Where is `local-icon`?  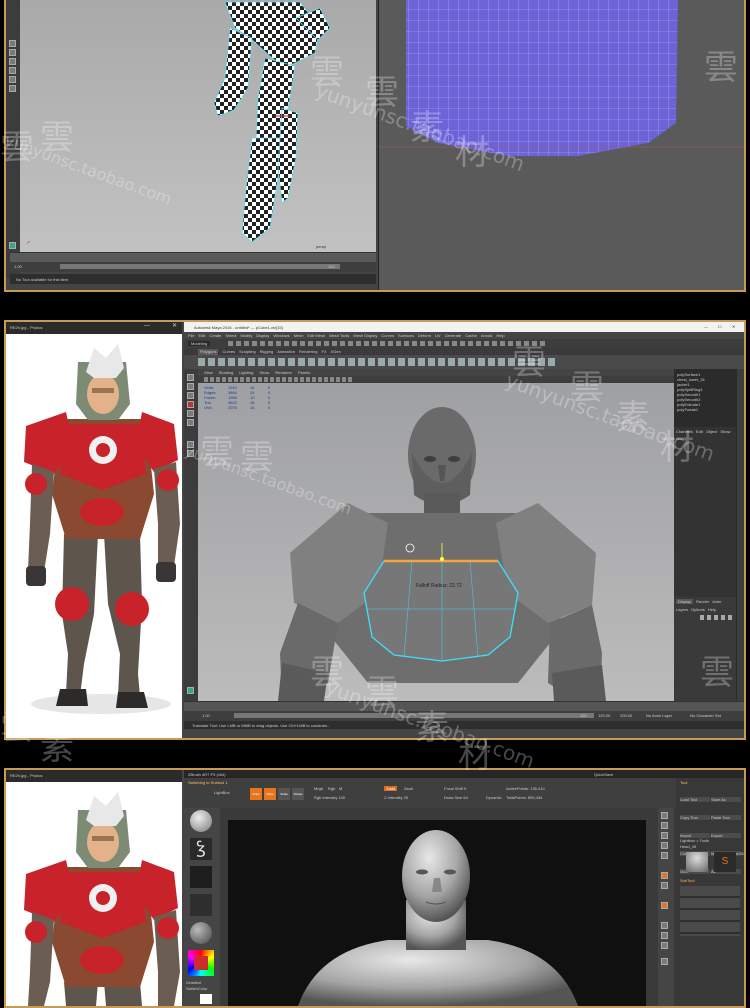 local-icon is located at coordinates (664, 905).